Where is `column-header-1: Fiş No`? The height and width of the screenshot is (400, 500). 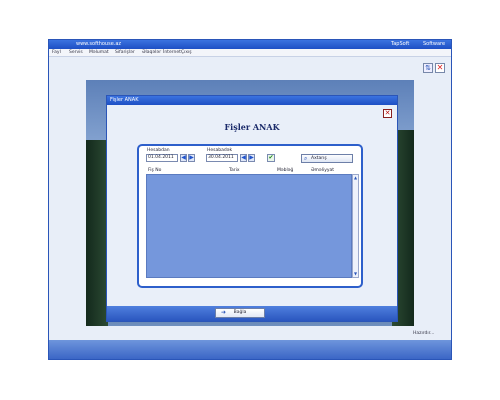 column-header-1: Fiş No is located at coordinates (155, 170).